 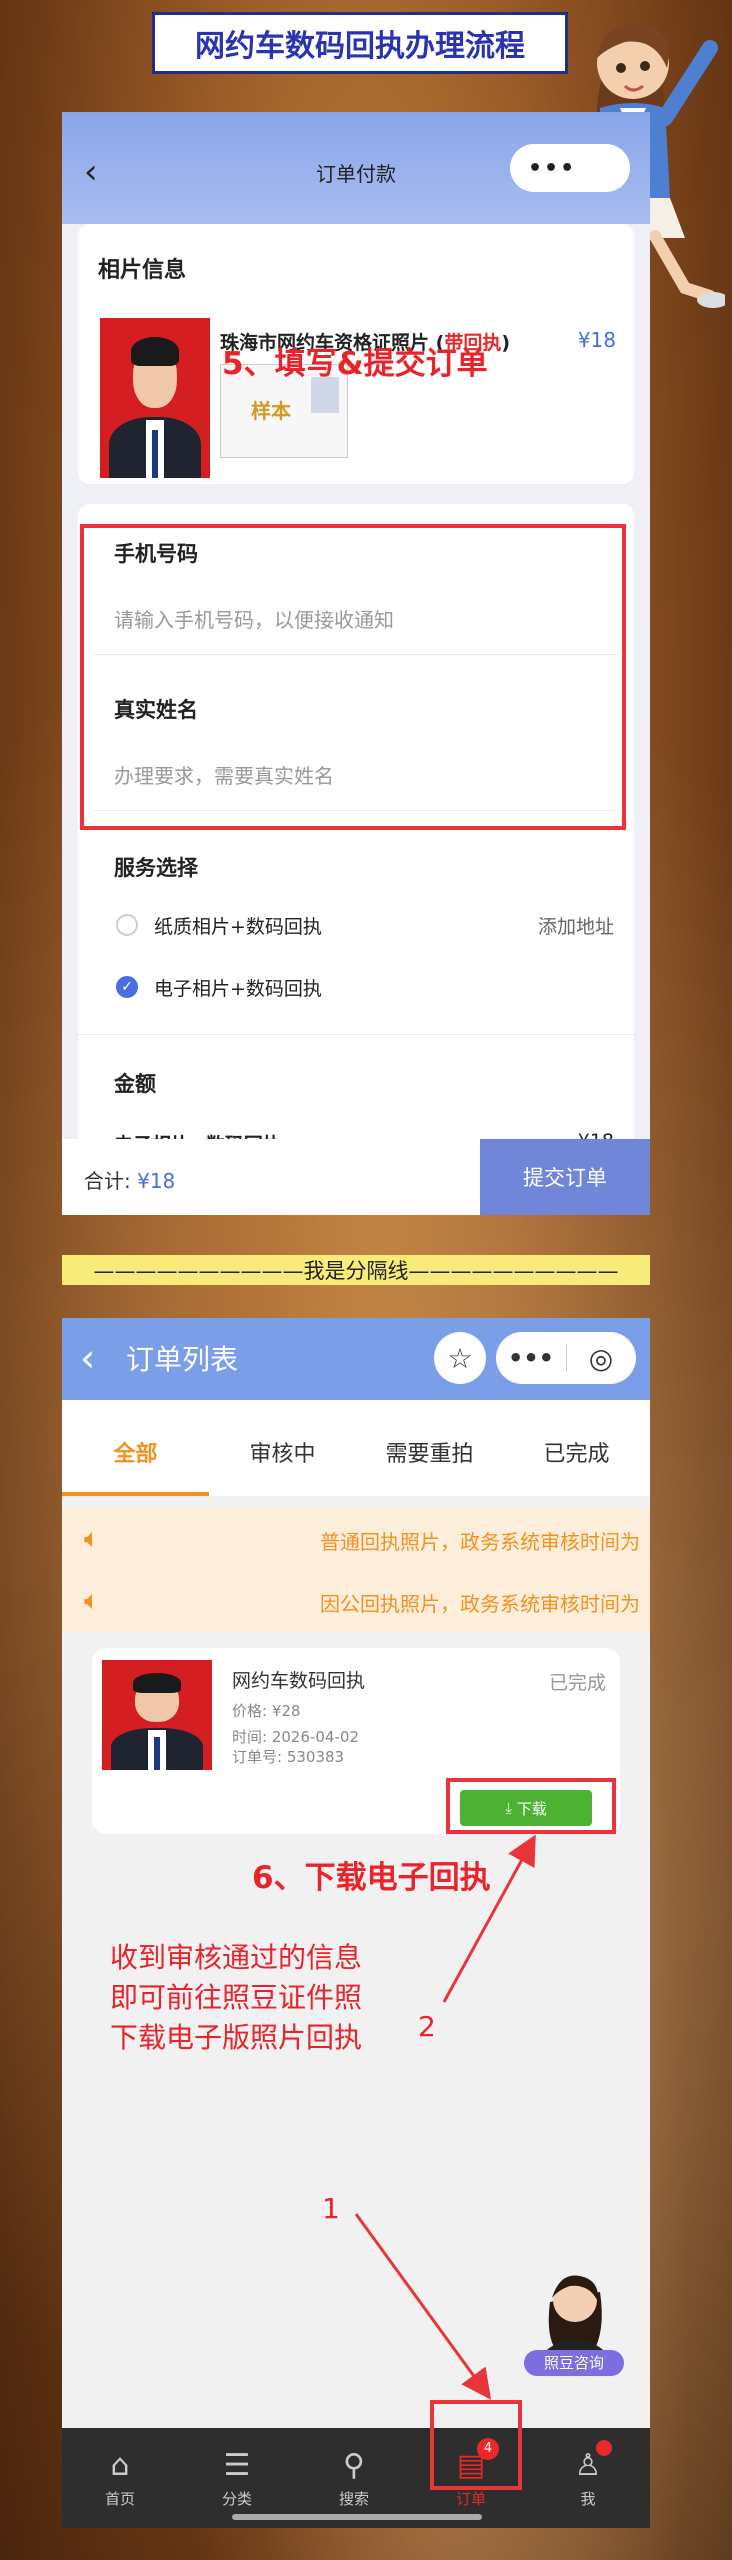 I want to click on amount-label: 金额, so click(x=135, y=1084).